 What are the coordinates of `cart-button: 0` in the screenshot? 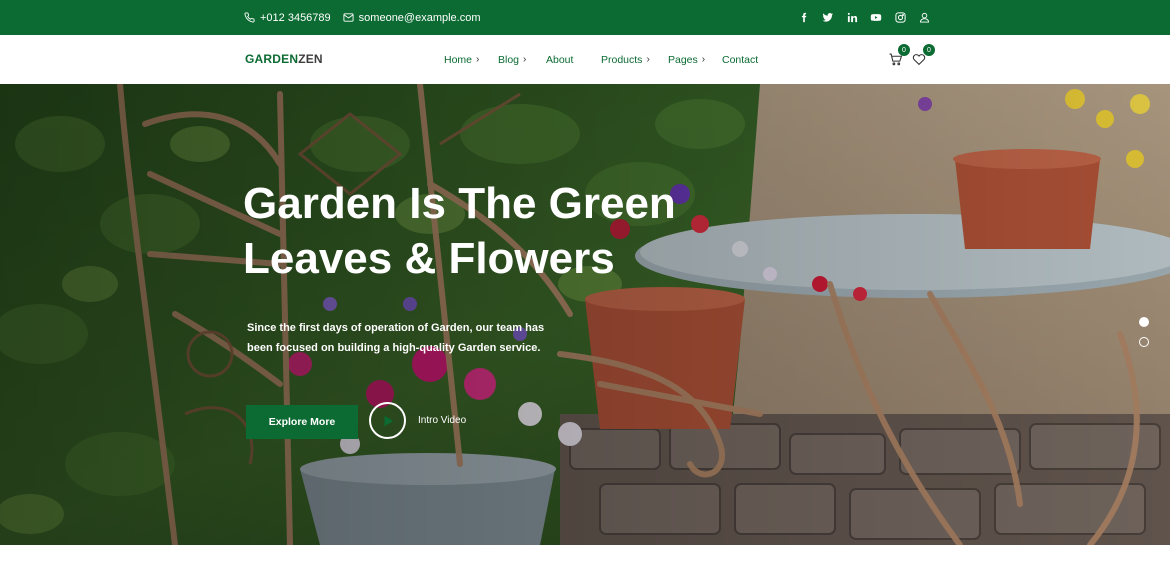 It's located at (899, 56).